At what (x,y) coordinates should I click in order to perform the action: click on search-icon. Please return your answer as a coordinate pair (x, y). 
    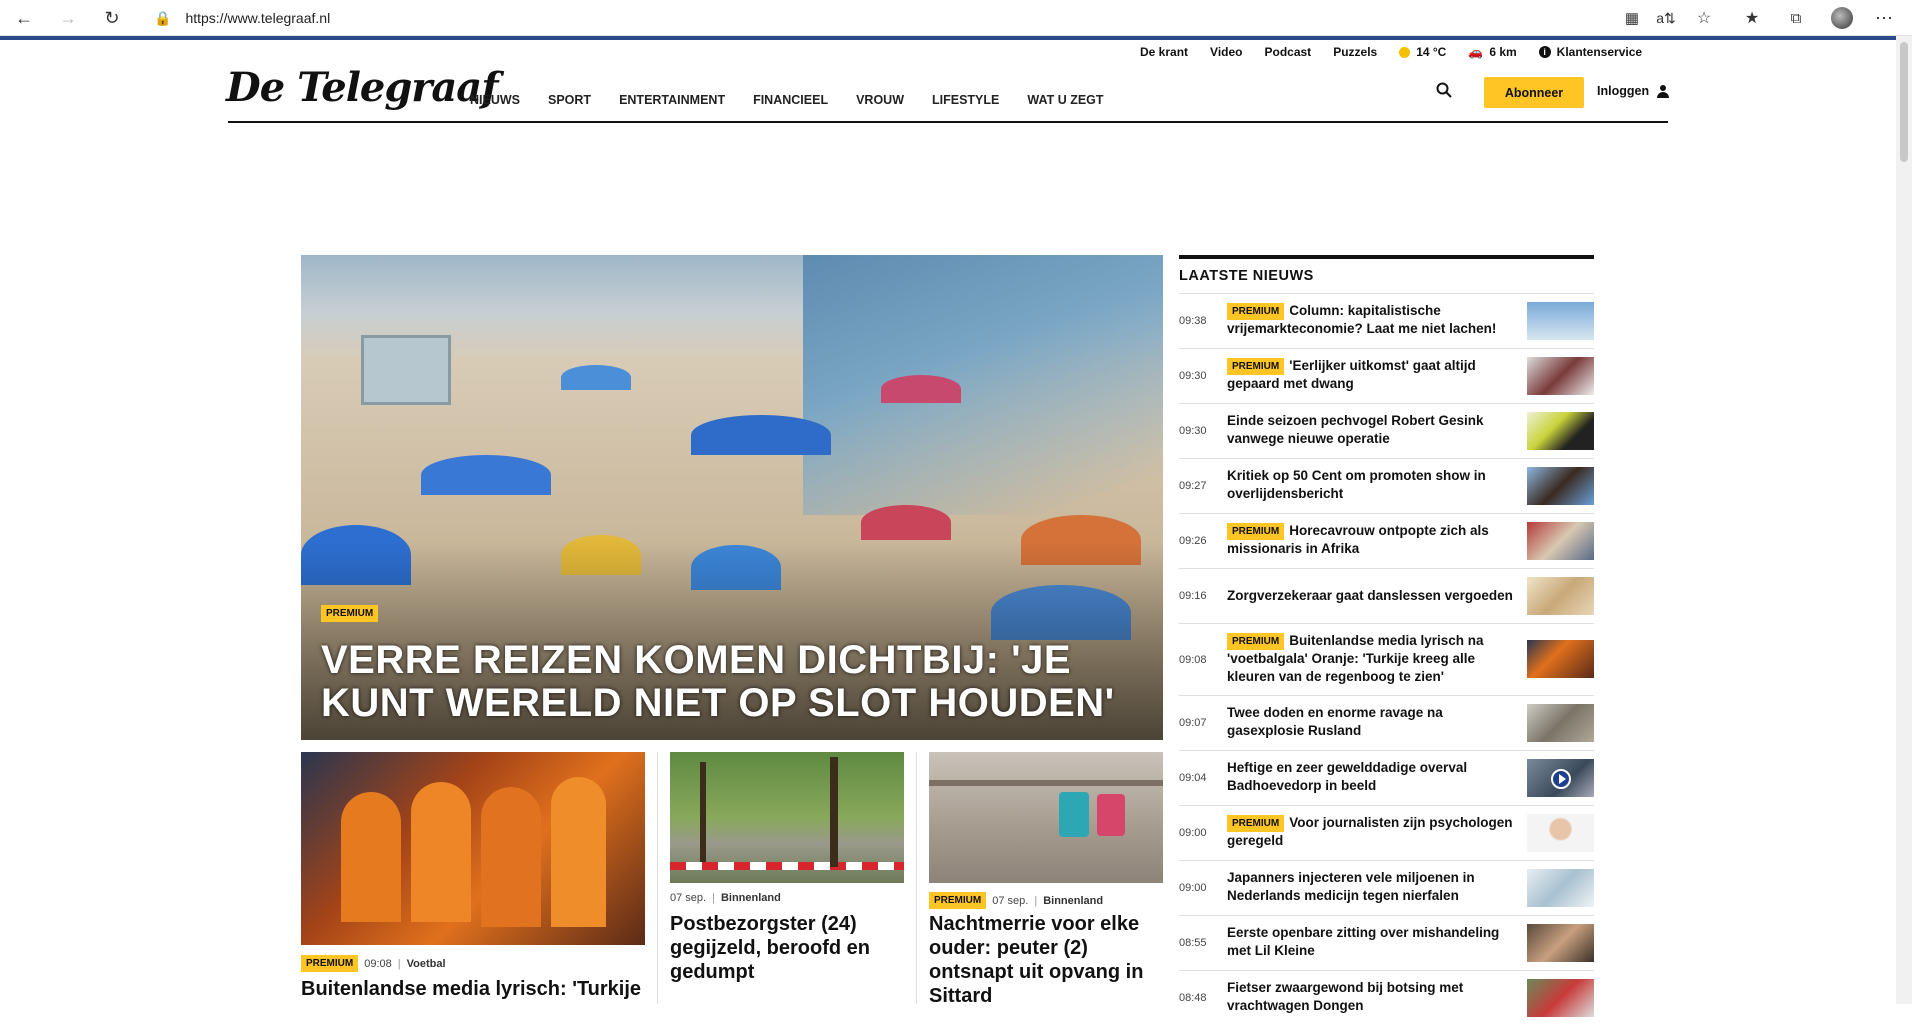
    Looking at the image, I should click on (1444, 92).